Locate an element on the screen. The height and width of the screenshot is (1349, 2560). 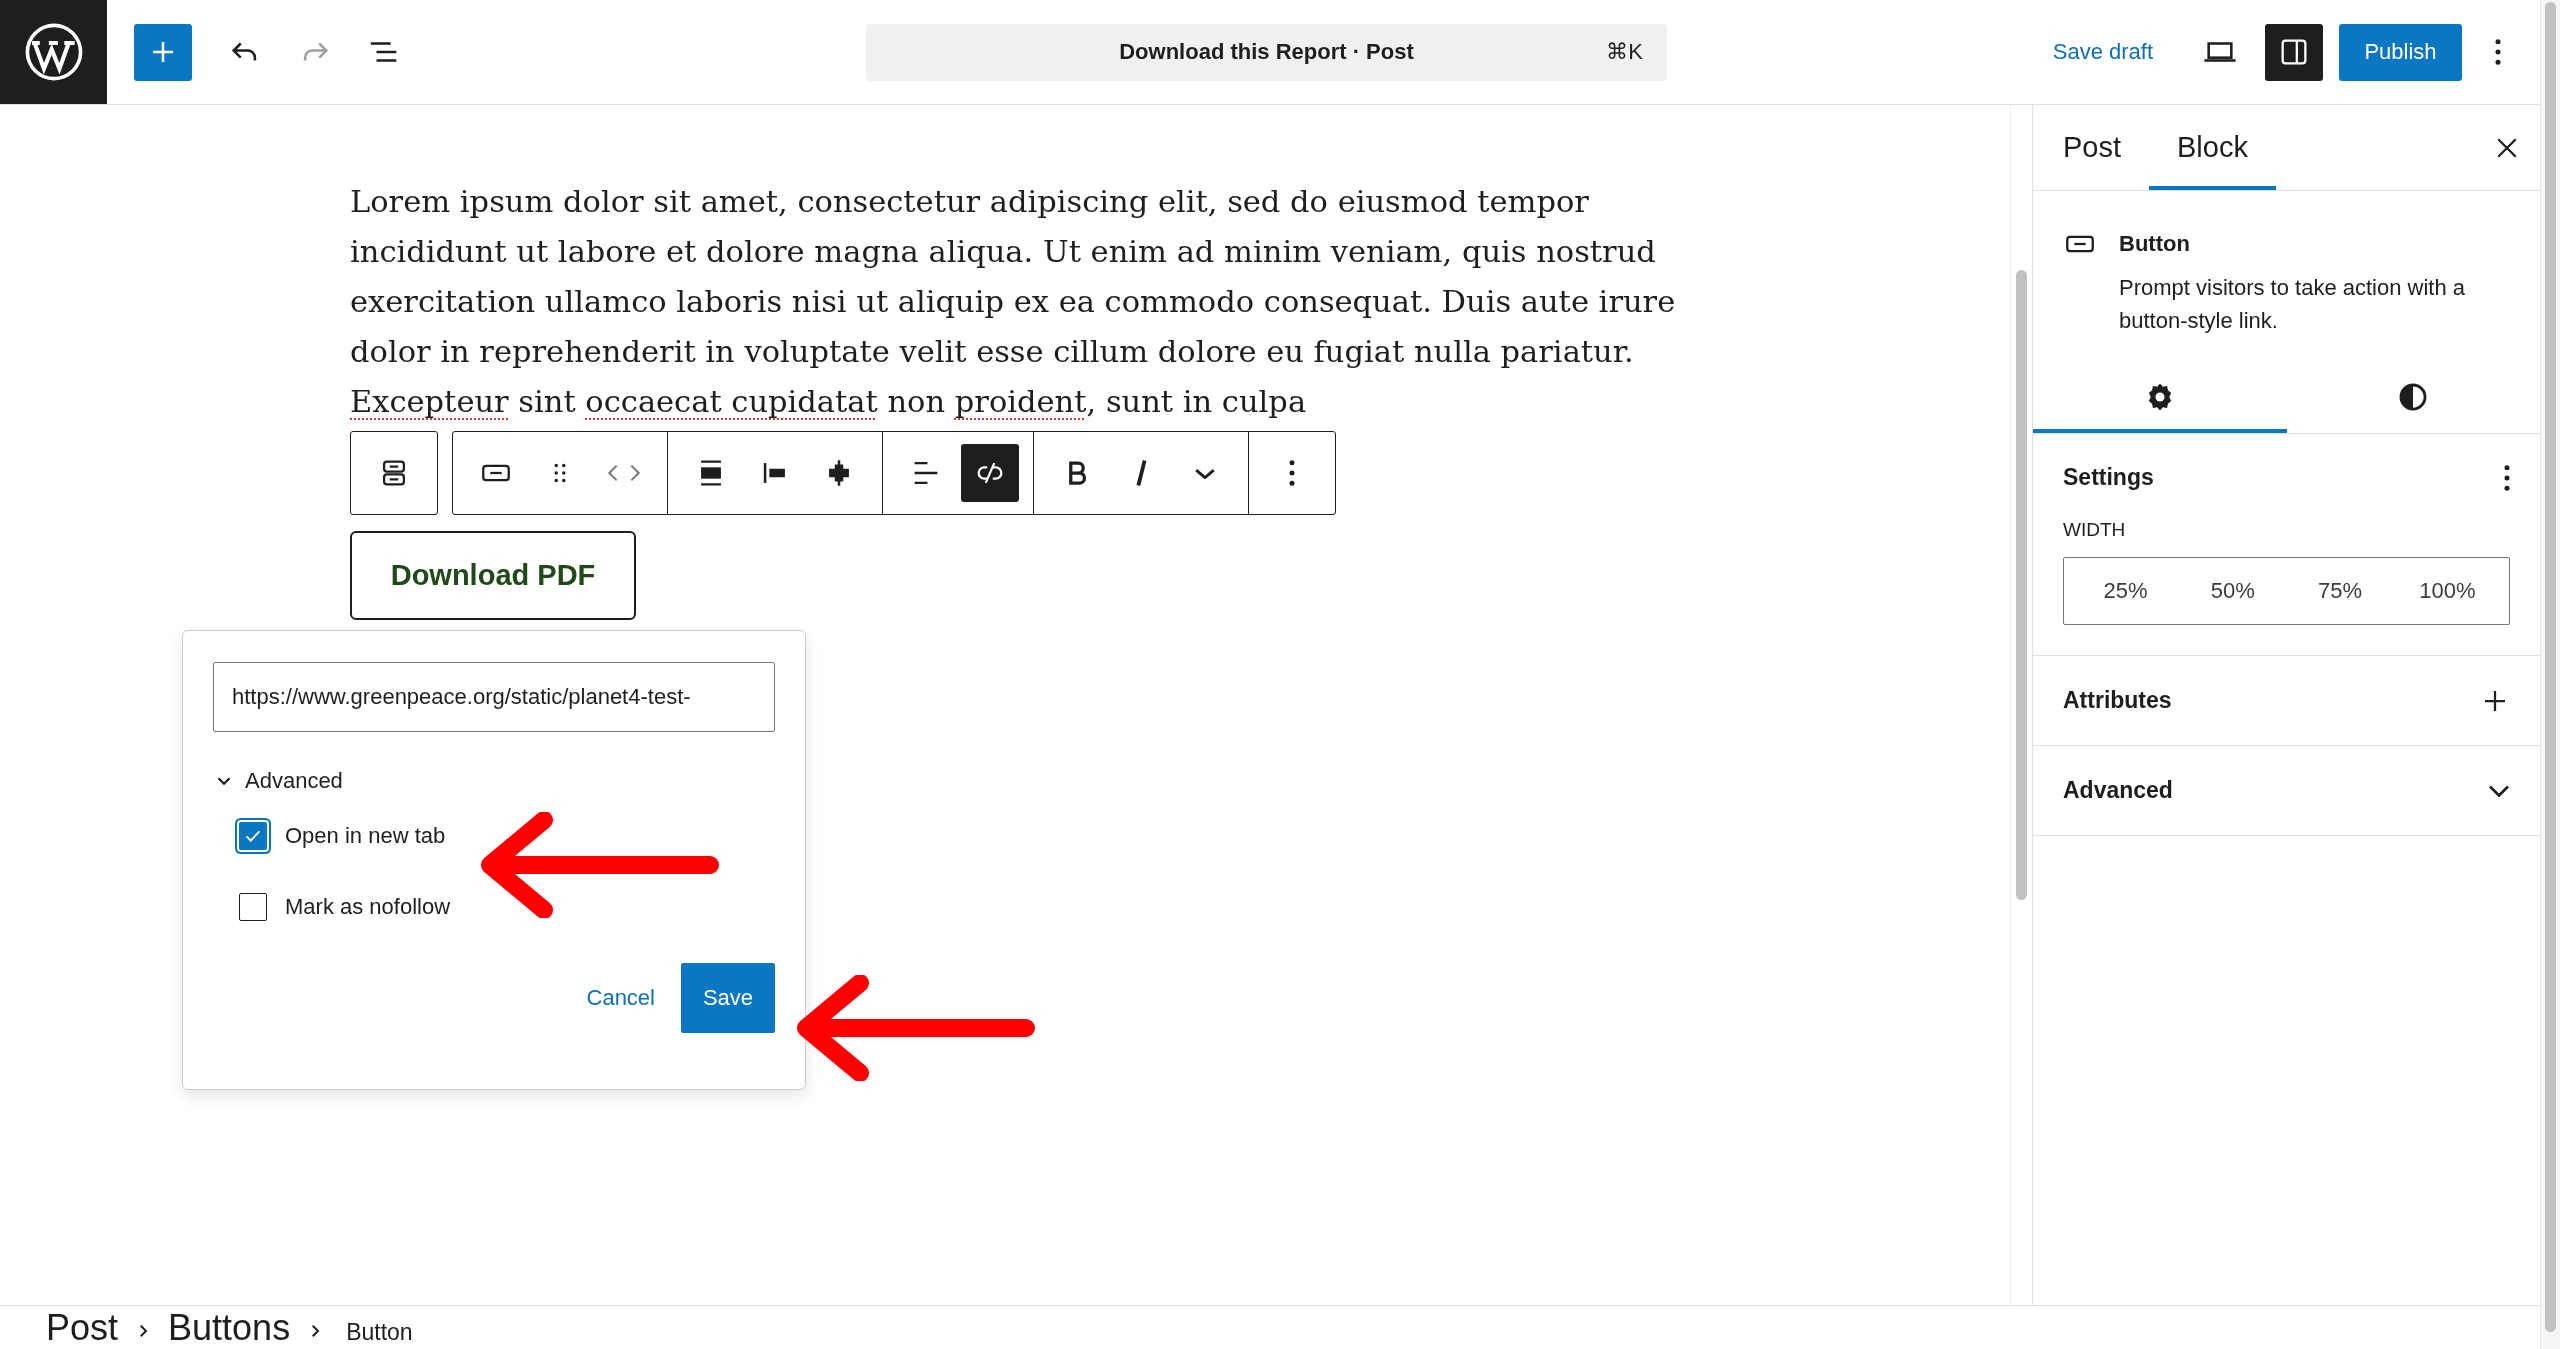
width-option: 50% is located at coordinates (2233, 591).